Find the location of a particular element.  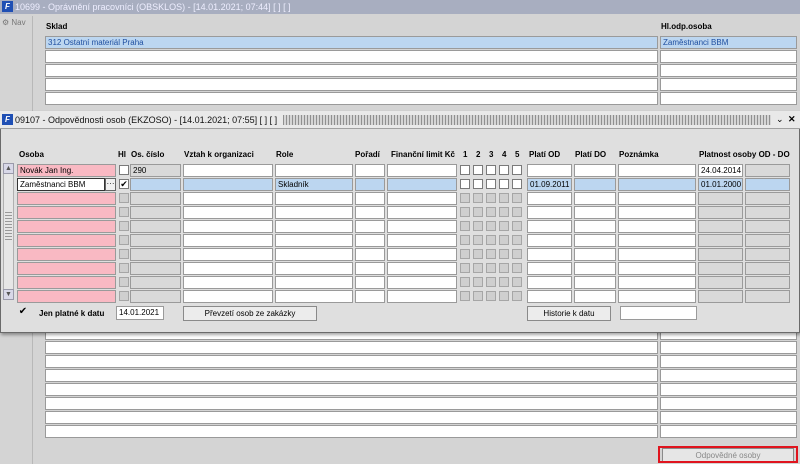

sklad-cell-selected: 312 Ostatní materiál Praha is located at coordinates (351, 42).